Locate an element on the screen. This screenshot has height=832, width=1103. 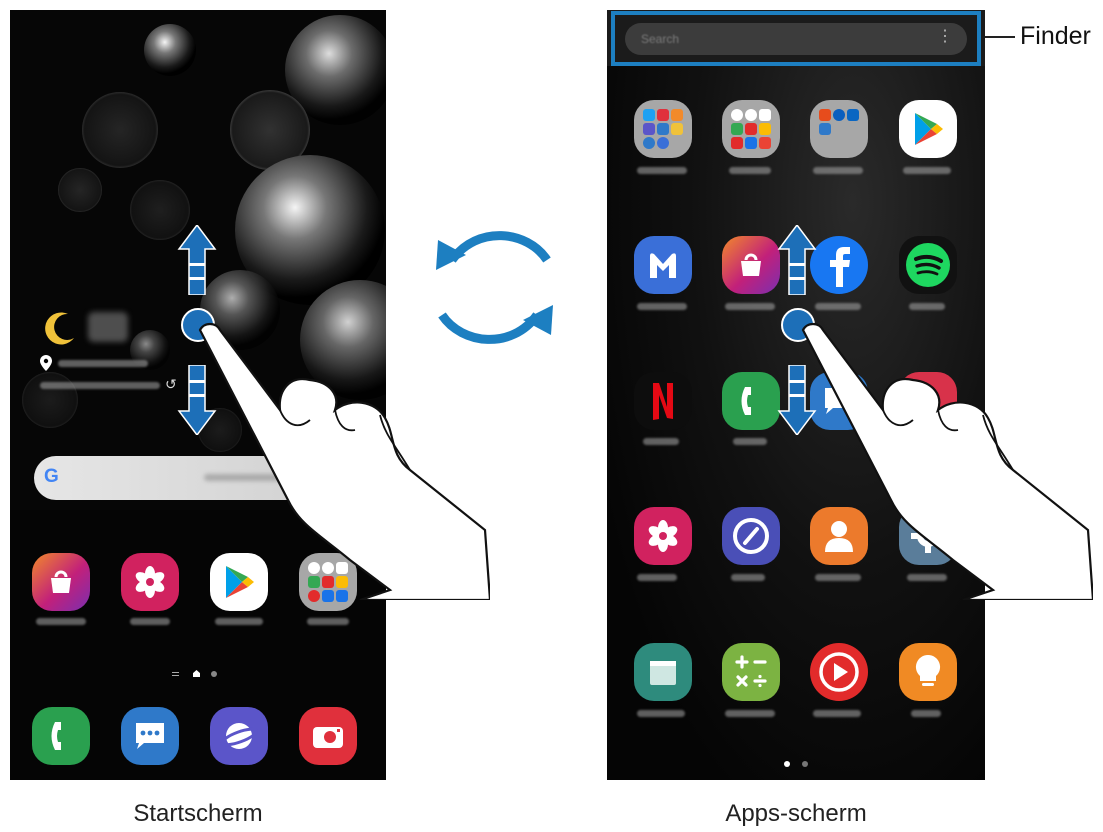
play-store-app is located at coordinates (928, 129).